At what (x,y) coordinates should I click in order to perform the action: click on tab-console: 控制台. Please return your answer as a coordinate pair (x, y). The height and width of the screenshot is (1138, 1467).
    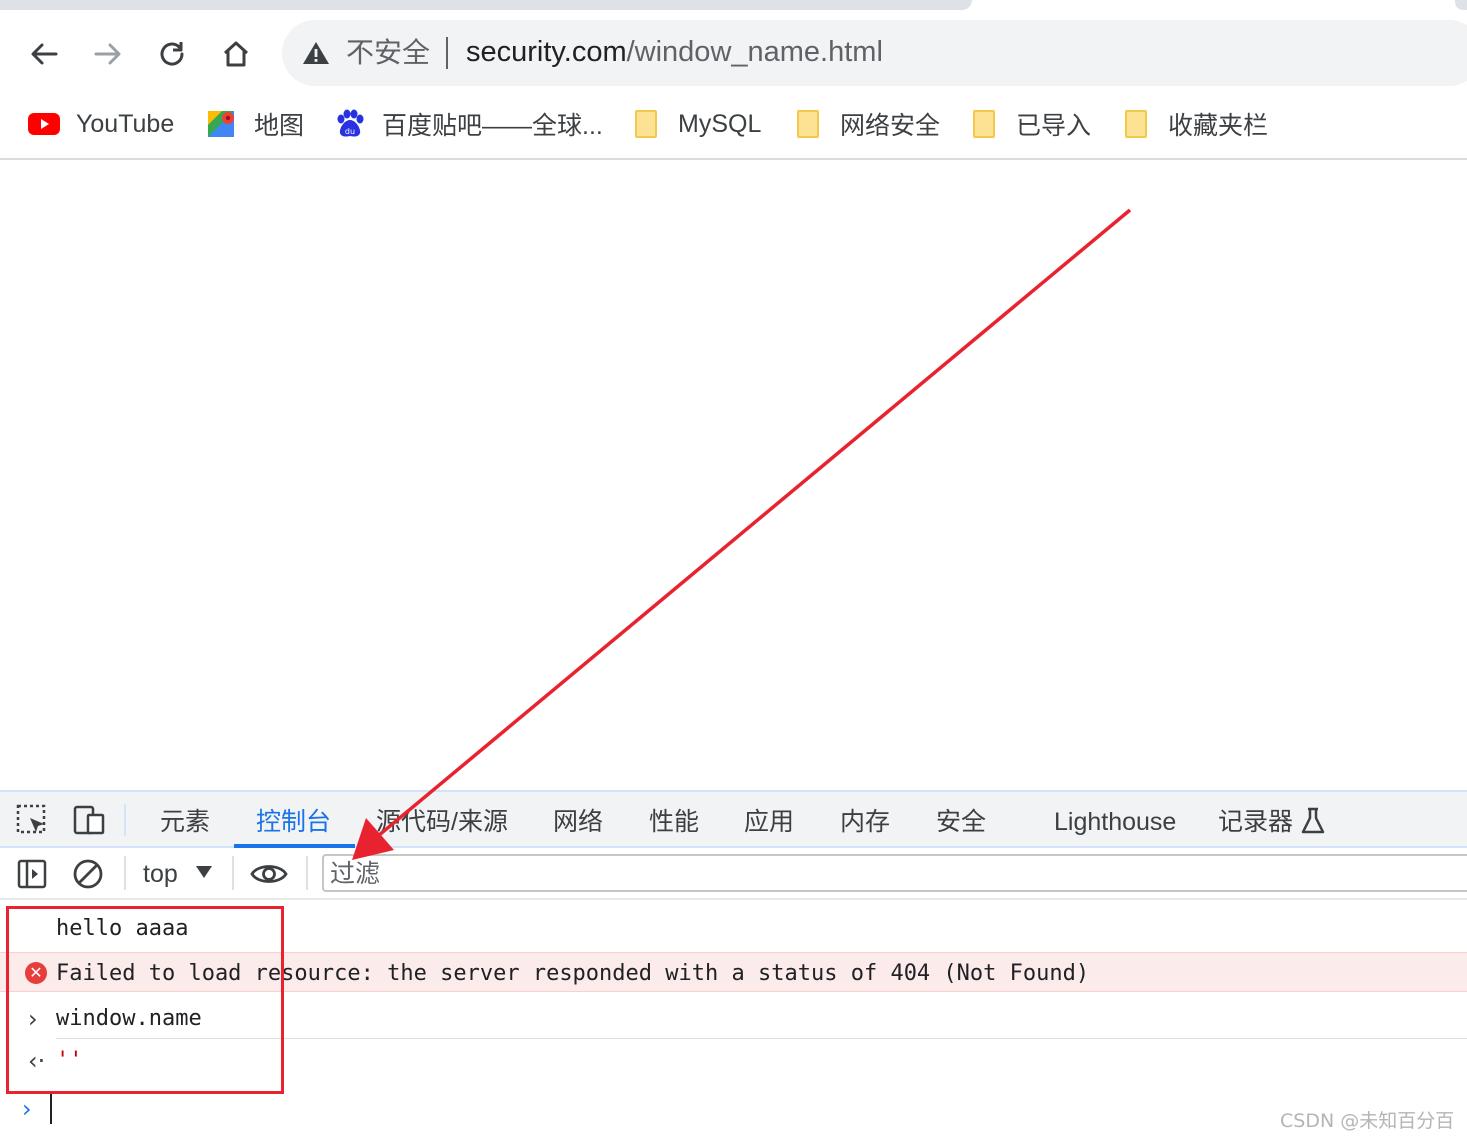
    Looking at the image, I should click on (293, 822).